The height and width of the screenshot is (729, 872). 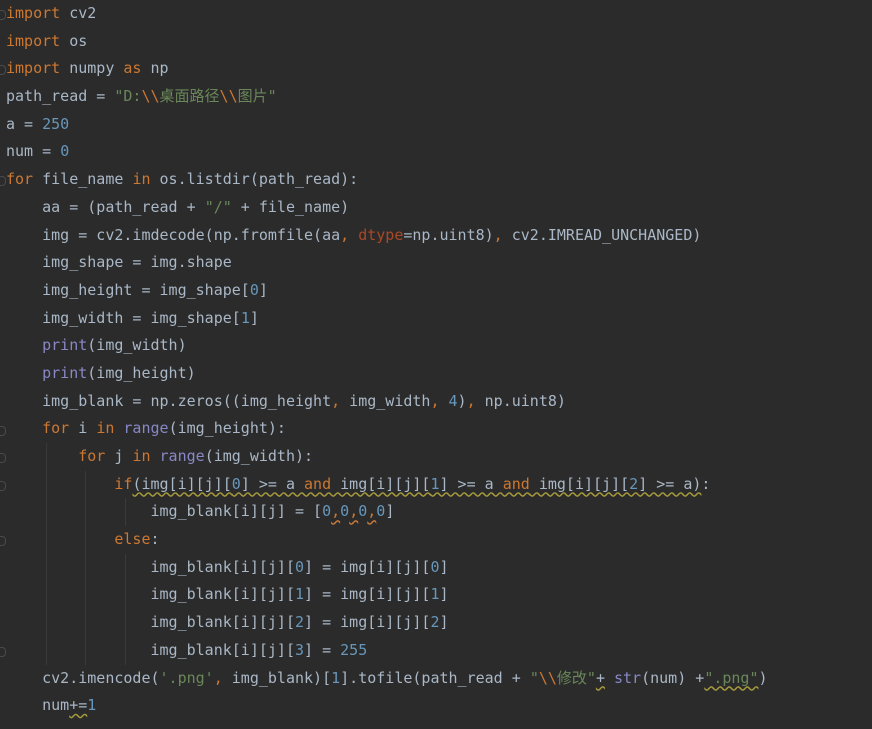 I want to click on code-token: 修改", so click(x=576, y=677).